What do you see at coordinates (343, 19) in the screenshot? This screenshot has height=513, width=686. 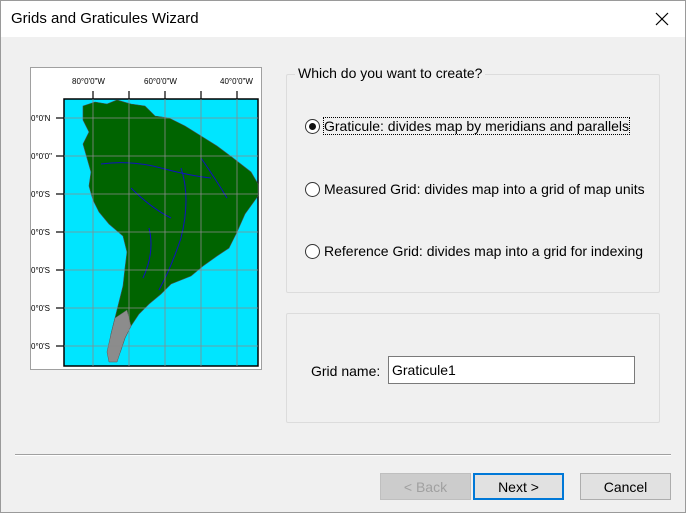 I see `title-bar: Grids and Graticules Wizard` at bounding box center [343, 19].